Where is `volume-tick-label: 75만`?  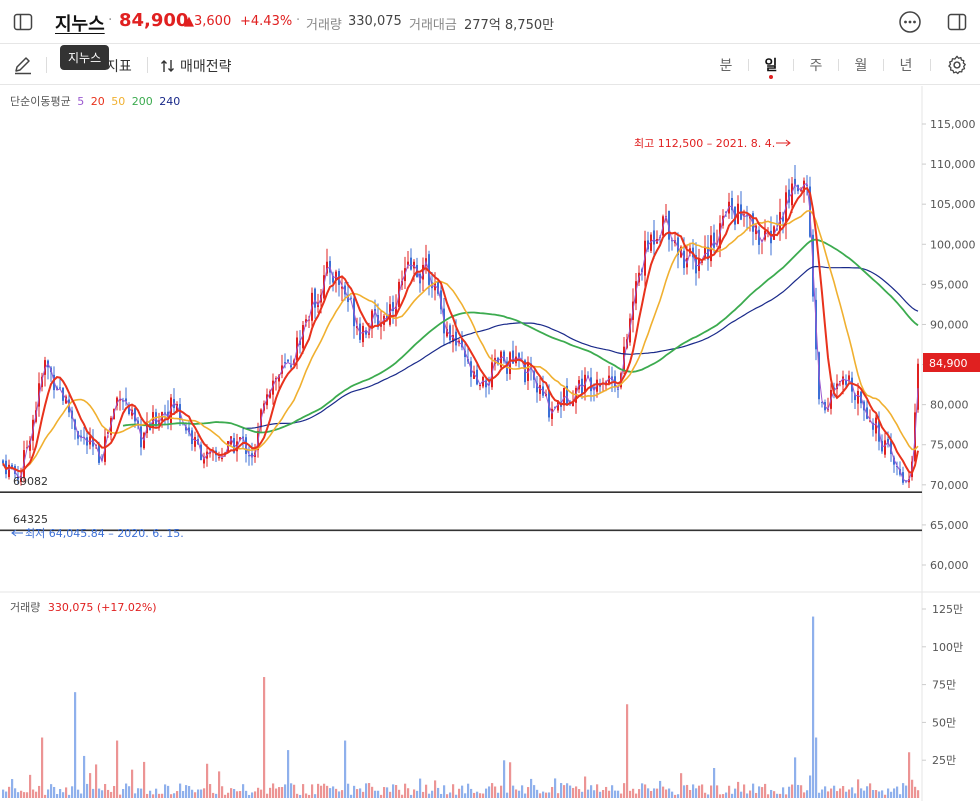 volume-tick-label: 75만 is located at coordinates (944, 685).